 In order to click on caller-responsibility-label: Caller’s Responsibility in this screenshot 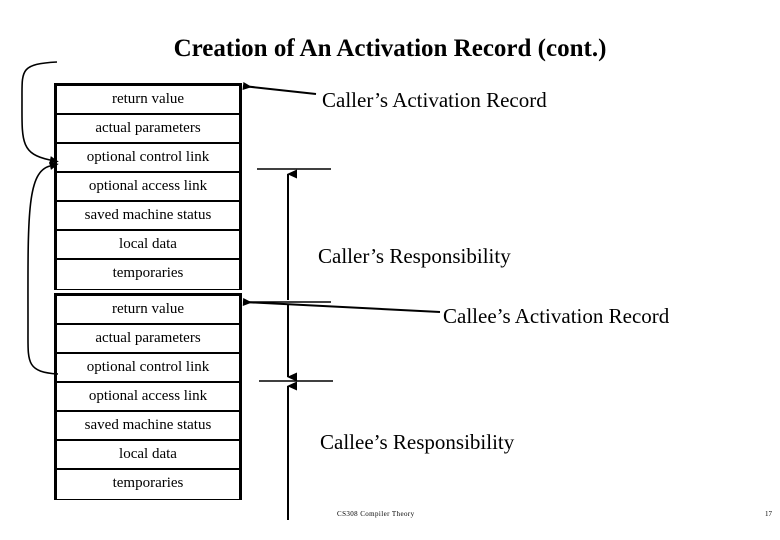, I will do `click(414, 256)`.